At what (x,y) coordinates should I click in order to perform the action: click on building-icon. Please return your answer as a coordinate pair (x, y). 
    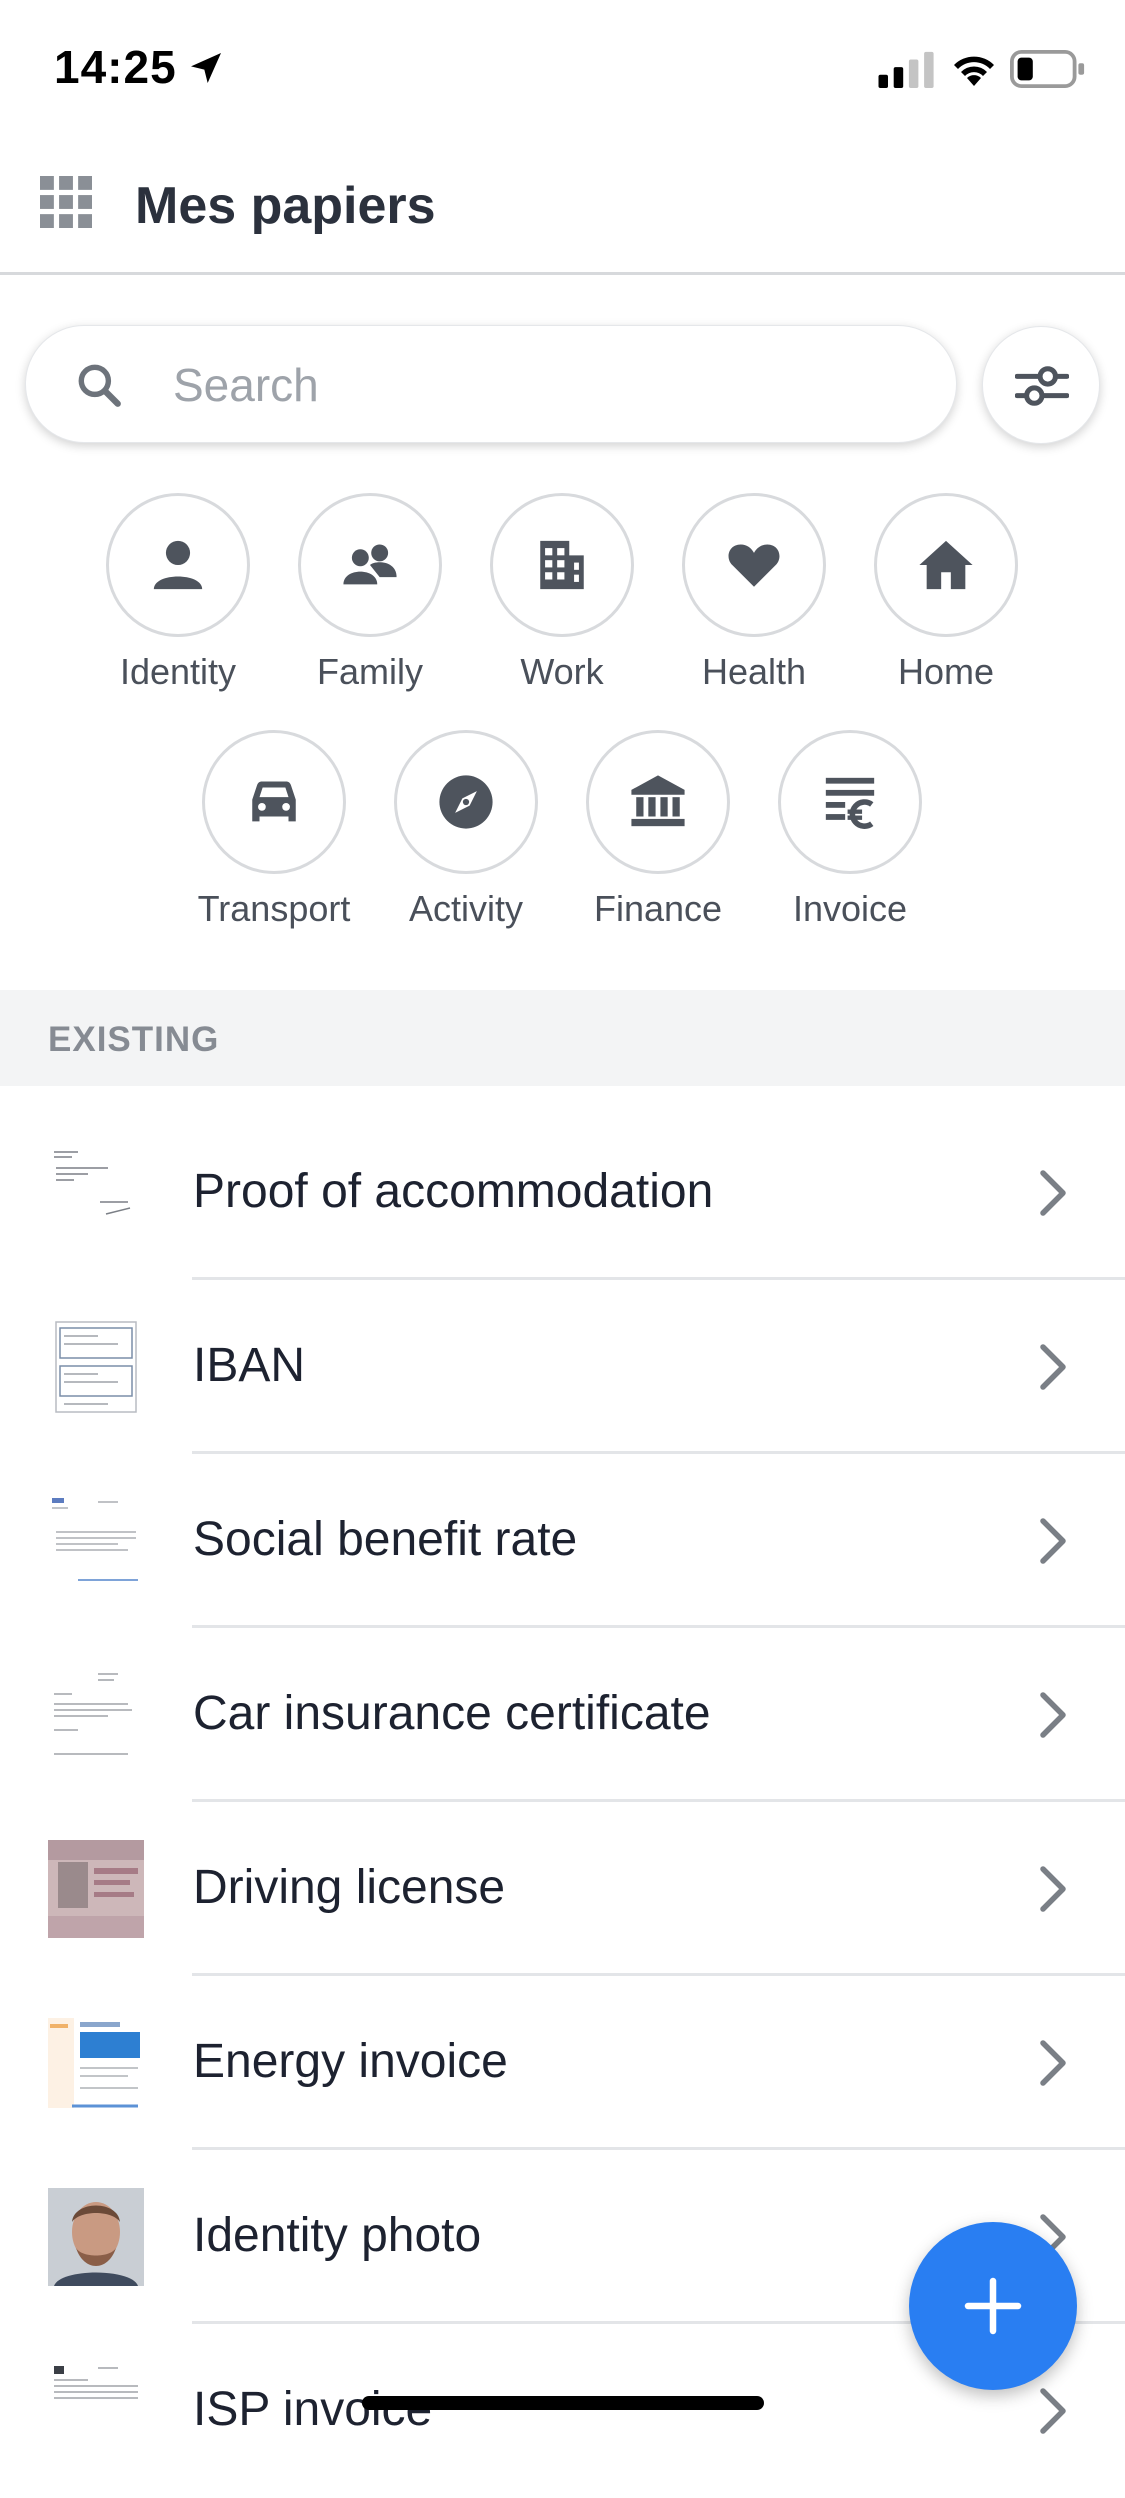
    Looking at the image, I should click on (562, 565).